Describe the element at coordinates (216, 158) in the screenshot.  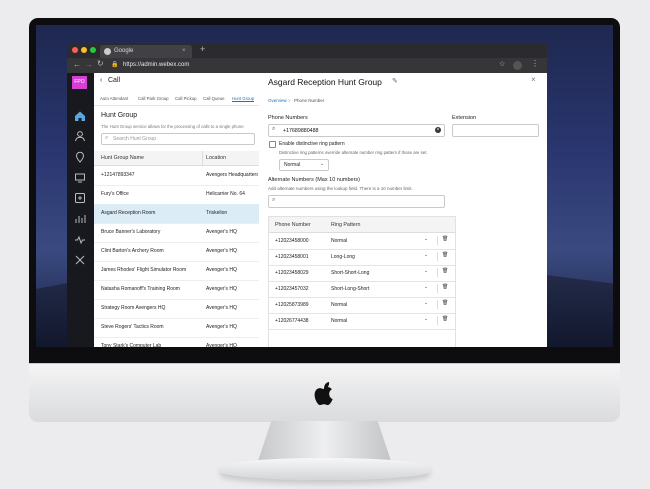
I see `column-header-location: Location` at that location.